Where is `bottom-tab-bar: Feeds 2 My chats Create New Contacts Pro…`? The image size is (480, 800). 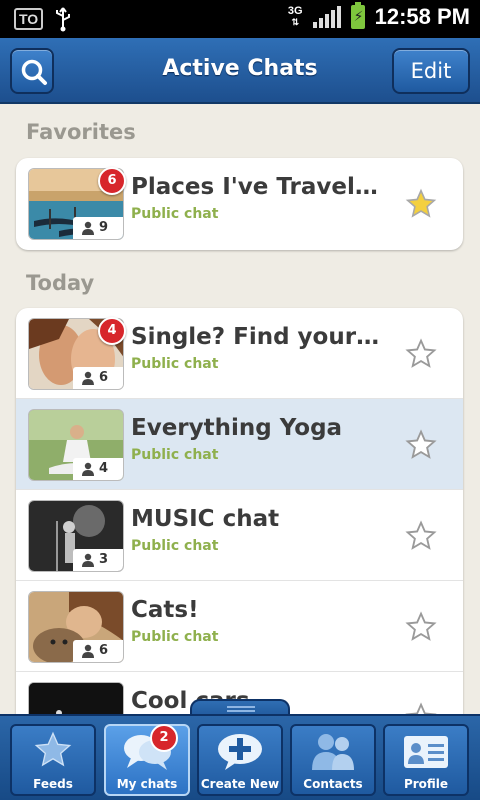 bottom-tab-bar: Feeds 2 My chats Create New Contacts Pro… is located at coordinates (240, 757).